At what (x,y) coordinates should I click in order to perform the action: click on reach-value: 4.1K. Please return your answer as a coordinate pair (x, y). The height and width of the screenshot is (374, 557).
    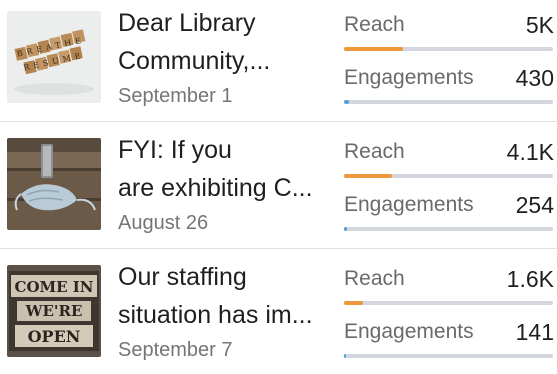
    Looking at the image, I should click on (530, 152).